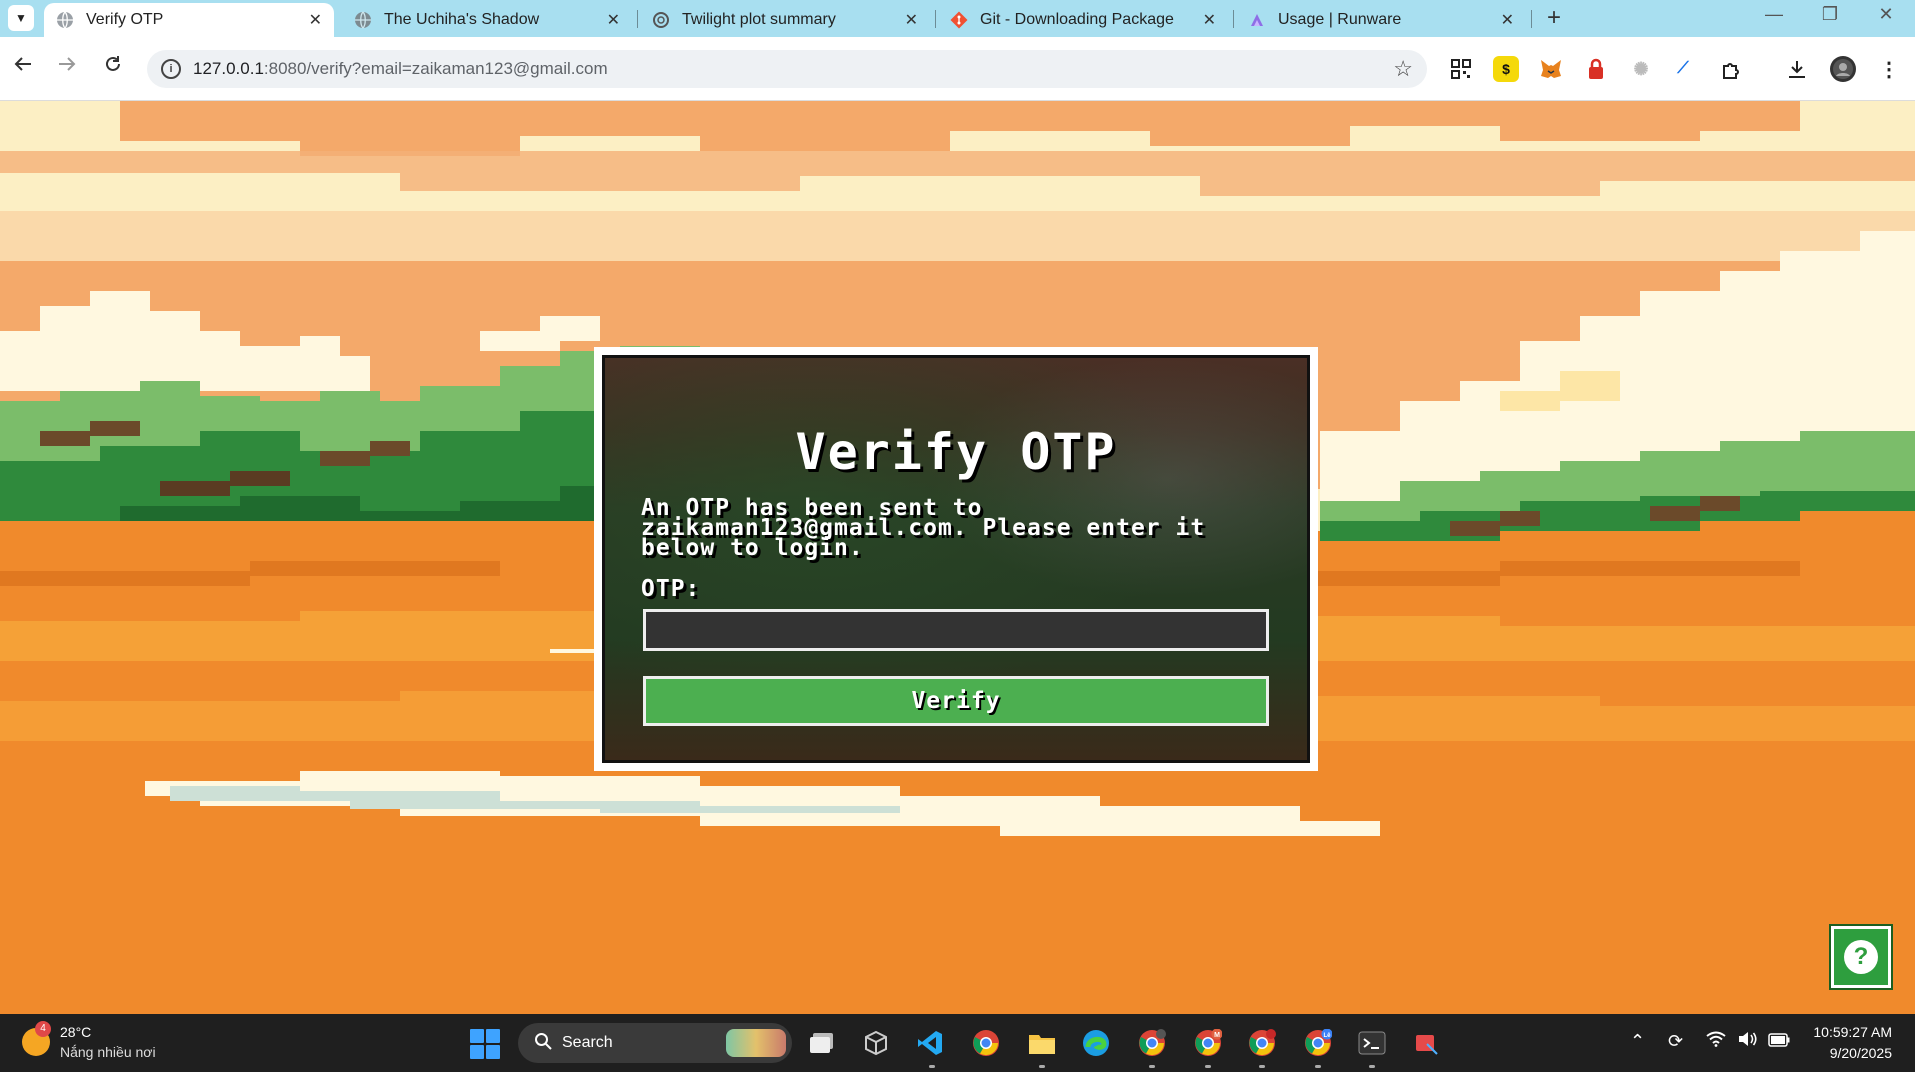 The image size is (1915, 1072). I want to click on sync-icon: ⟳, so click(1675, 1041).